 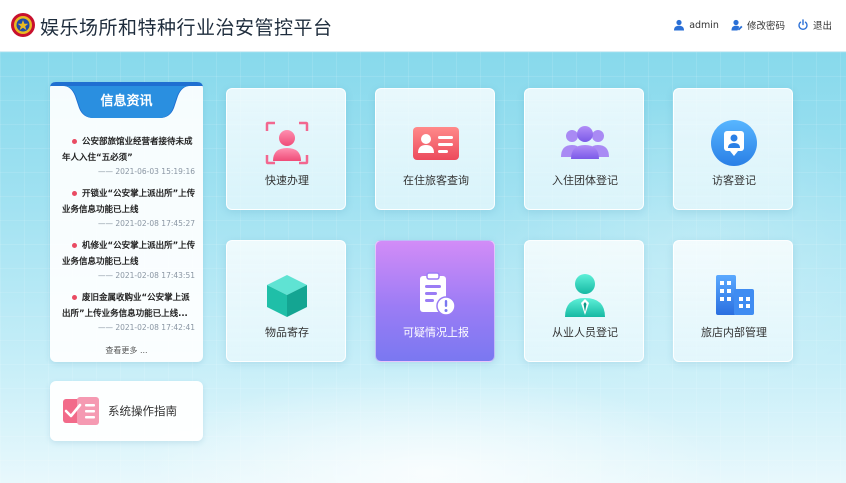 I want to click on tile-label: 入住团体登记, so click(x=585, y=180).